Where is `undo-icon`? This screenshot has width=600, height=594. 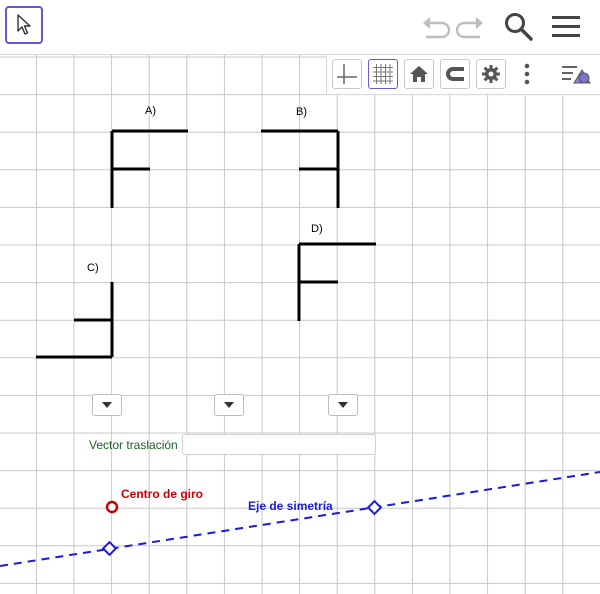 undo-icon is located at coordinates (436, 28).